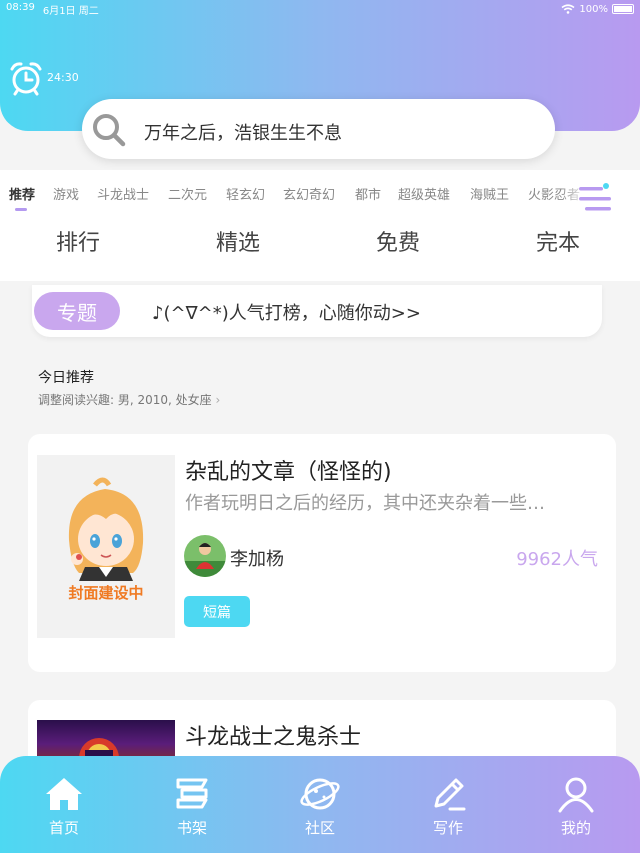 The width and height of the screenshot is (640, 853). I want to click on reading-interest-link: 调整阅读兴趣: 男, 2010, 处女座 ›, so click(129, 399).